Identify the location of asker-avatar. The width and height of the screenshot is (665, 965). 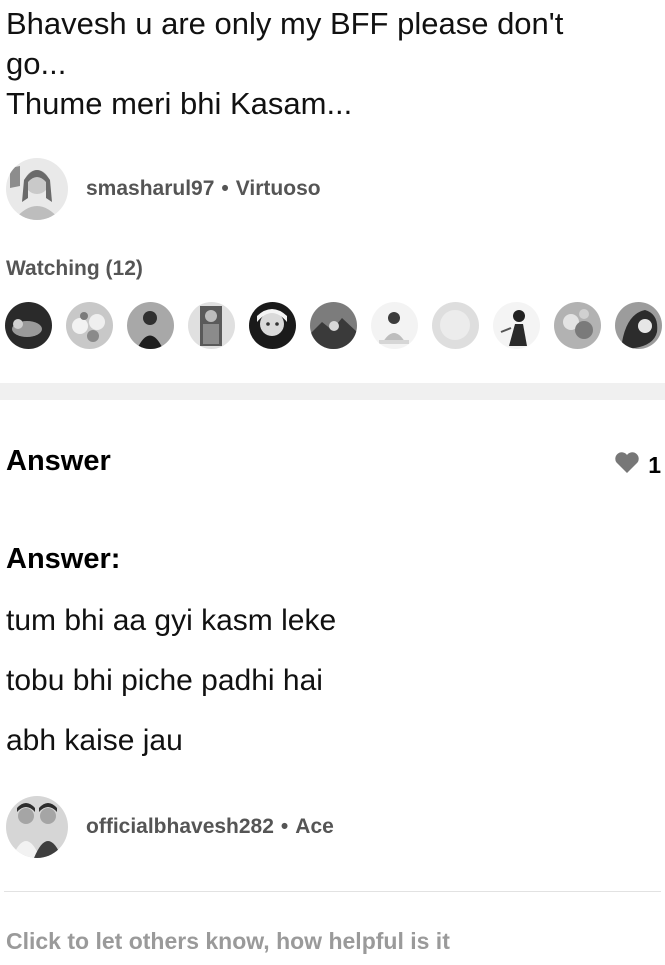
(37, 189).